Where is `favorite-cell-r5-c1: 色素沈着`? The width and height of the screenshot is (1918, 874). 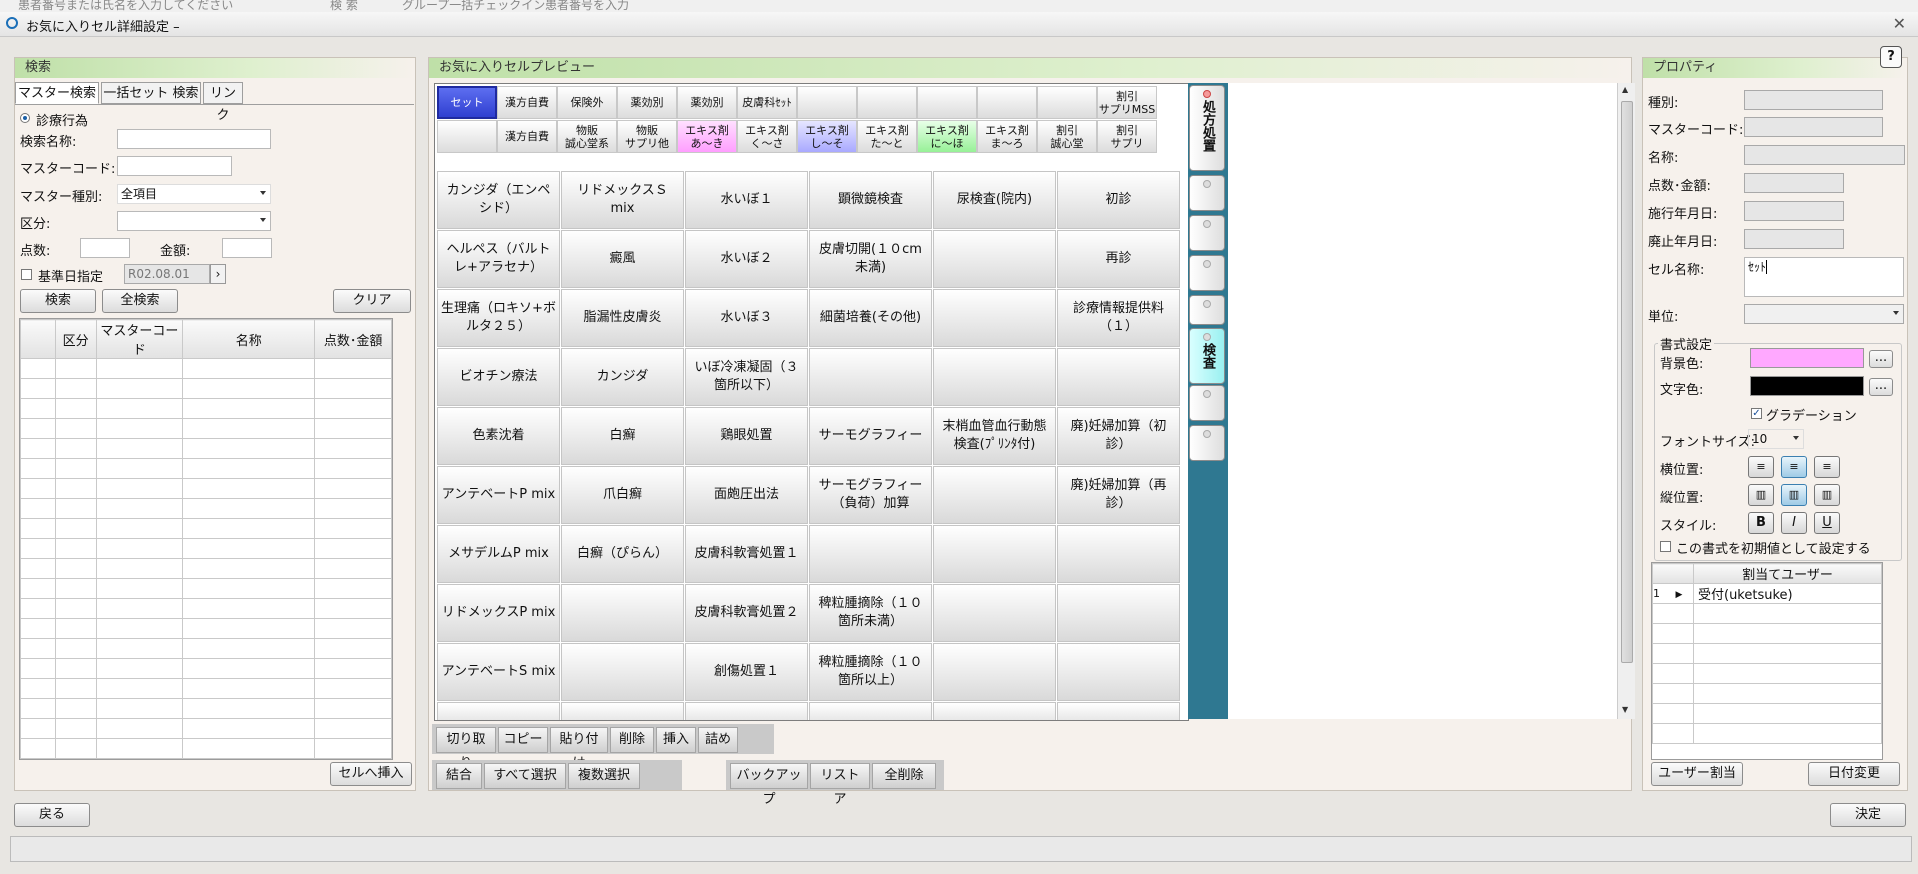 favorite-cell-r5-c1: 色素沈着 is located at coordinates (498, 436).